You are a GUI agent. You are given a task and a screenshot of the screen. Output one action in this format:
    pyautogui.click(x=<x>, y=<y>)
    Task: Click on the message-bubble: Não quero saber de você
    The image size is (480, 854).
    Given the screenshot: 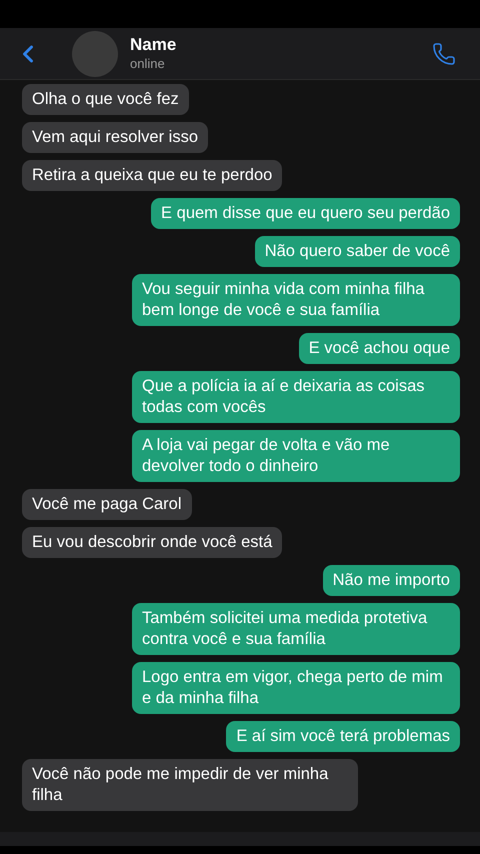 What is the action you would take?
    pyautogui.click(x=357, y=251)
    